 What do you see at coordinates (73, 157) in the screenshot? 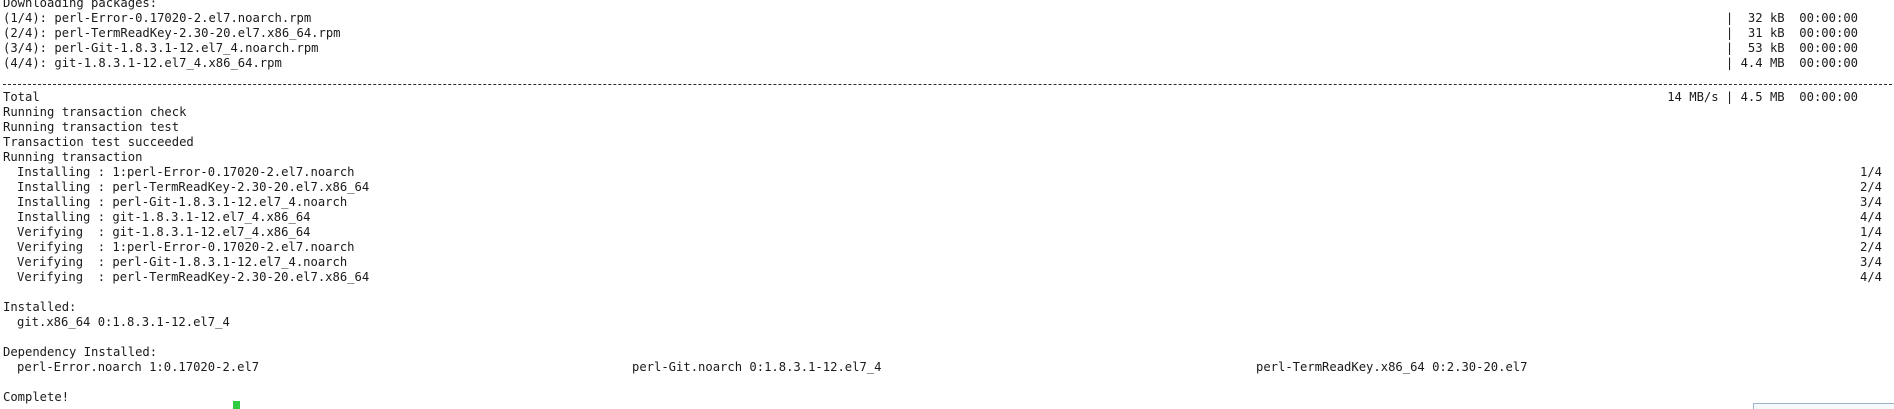
I see `transaction-message-4: Running transaction` at bounding box center [73, 157].